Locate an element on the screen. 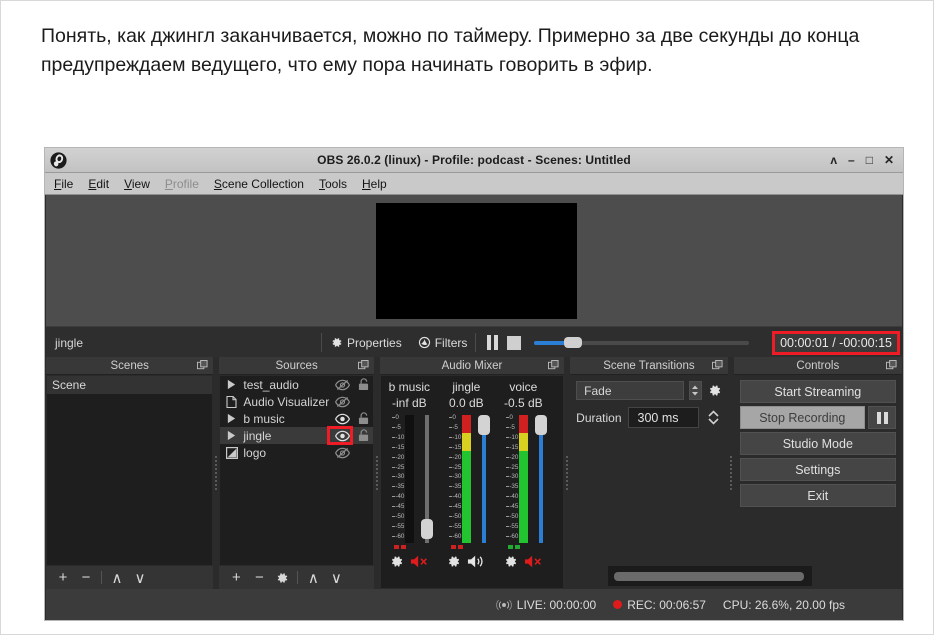  speaker-on-icon is located at coordinates (476, 563).